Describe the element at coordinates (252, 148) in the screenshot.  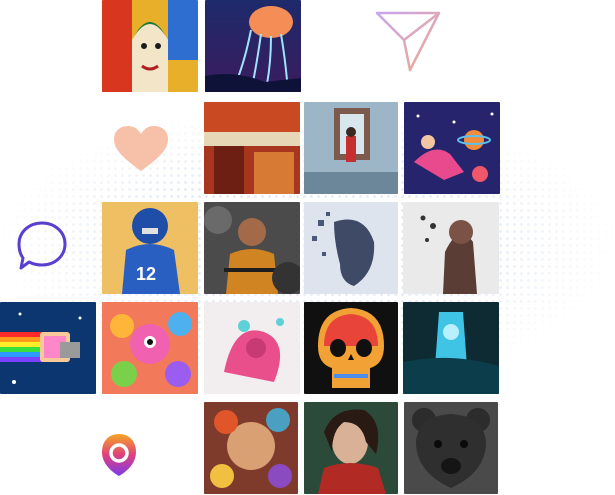
I see `gallery-tile-abstract-red` at that location.